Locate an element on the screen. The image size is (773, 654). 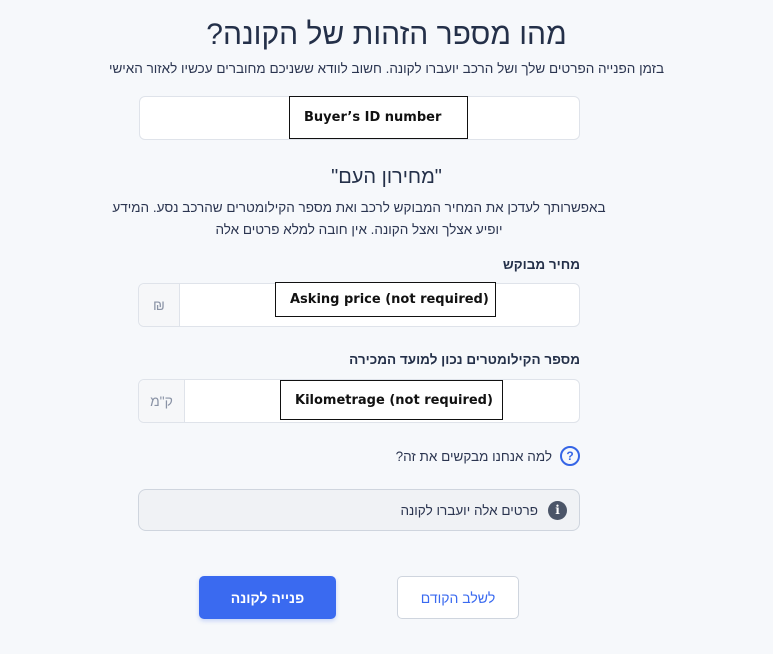
info-icon: i is located at coordinates (557, 510).